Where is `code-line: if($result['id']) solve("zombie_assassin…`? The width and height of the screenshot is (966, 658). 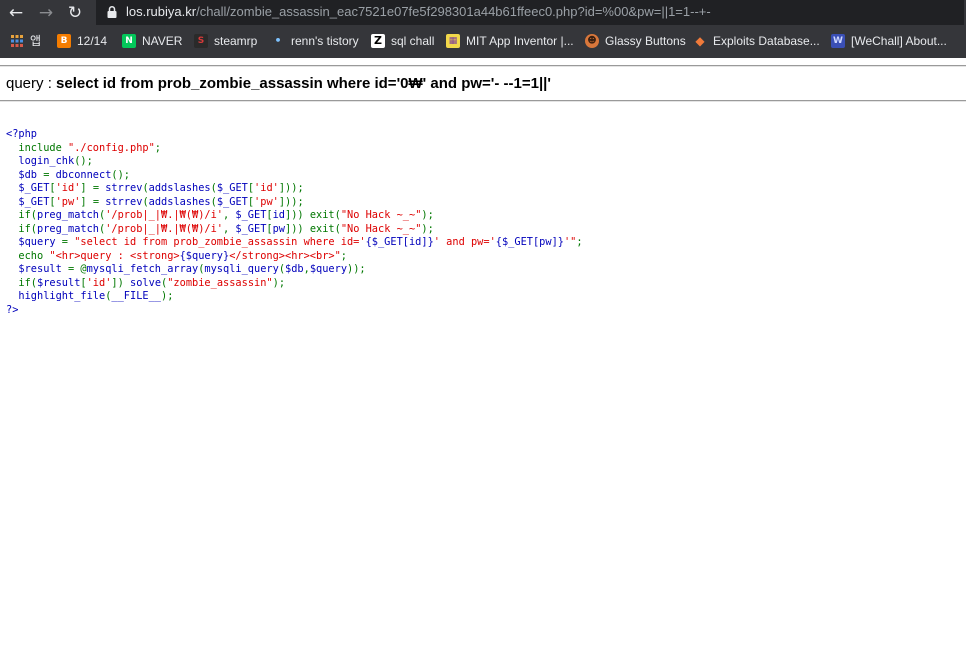
code-line: if($result['id']) solve("zombie_assassin… is located at coordinates (294, 284).